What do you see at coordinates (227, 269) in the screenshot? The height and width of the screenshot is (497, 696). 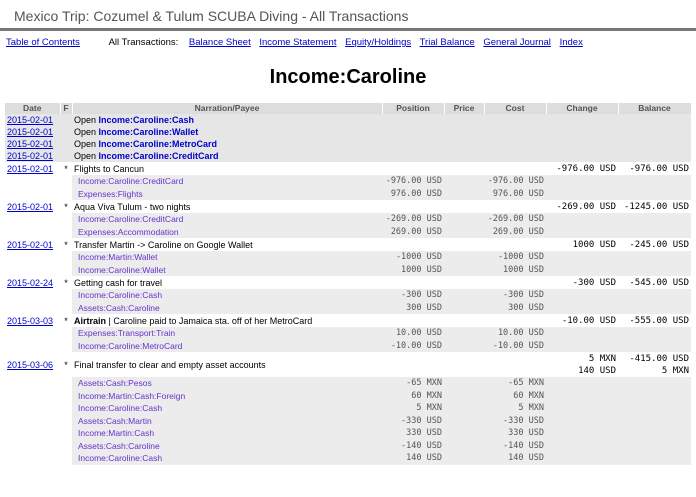 I see `posting-account-link: Income:Caroline:Wallet` at bounding box center [227, 269].